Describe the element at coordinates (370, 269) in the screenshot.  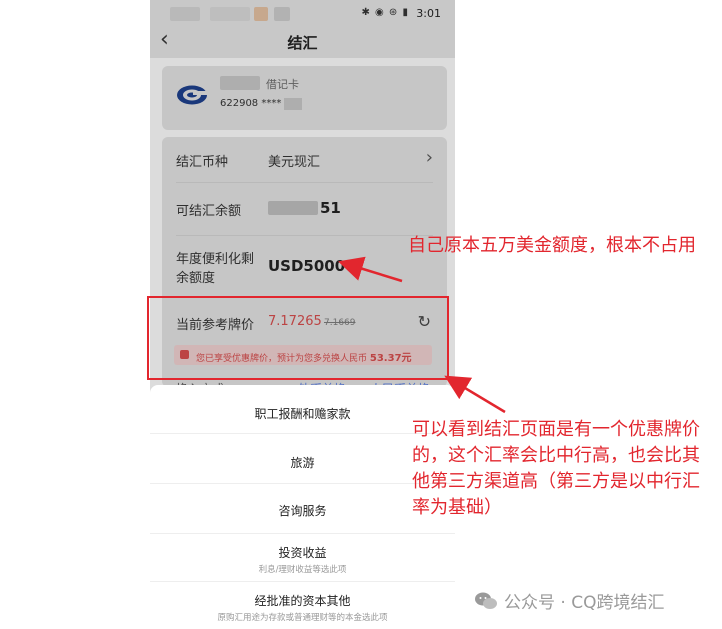
I see `arrow-to-quota` at that location.